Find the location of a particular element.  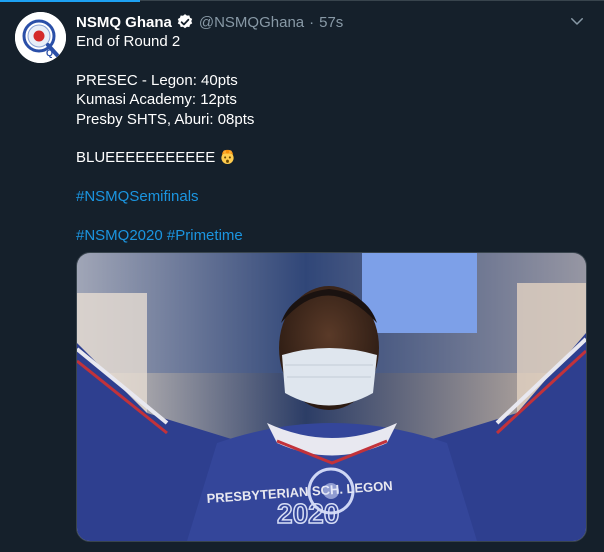

verified-badge-icon is located at coordinates (185, 21).